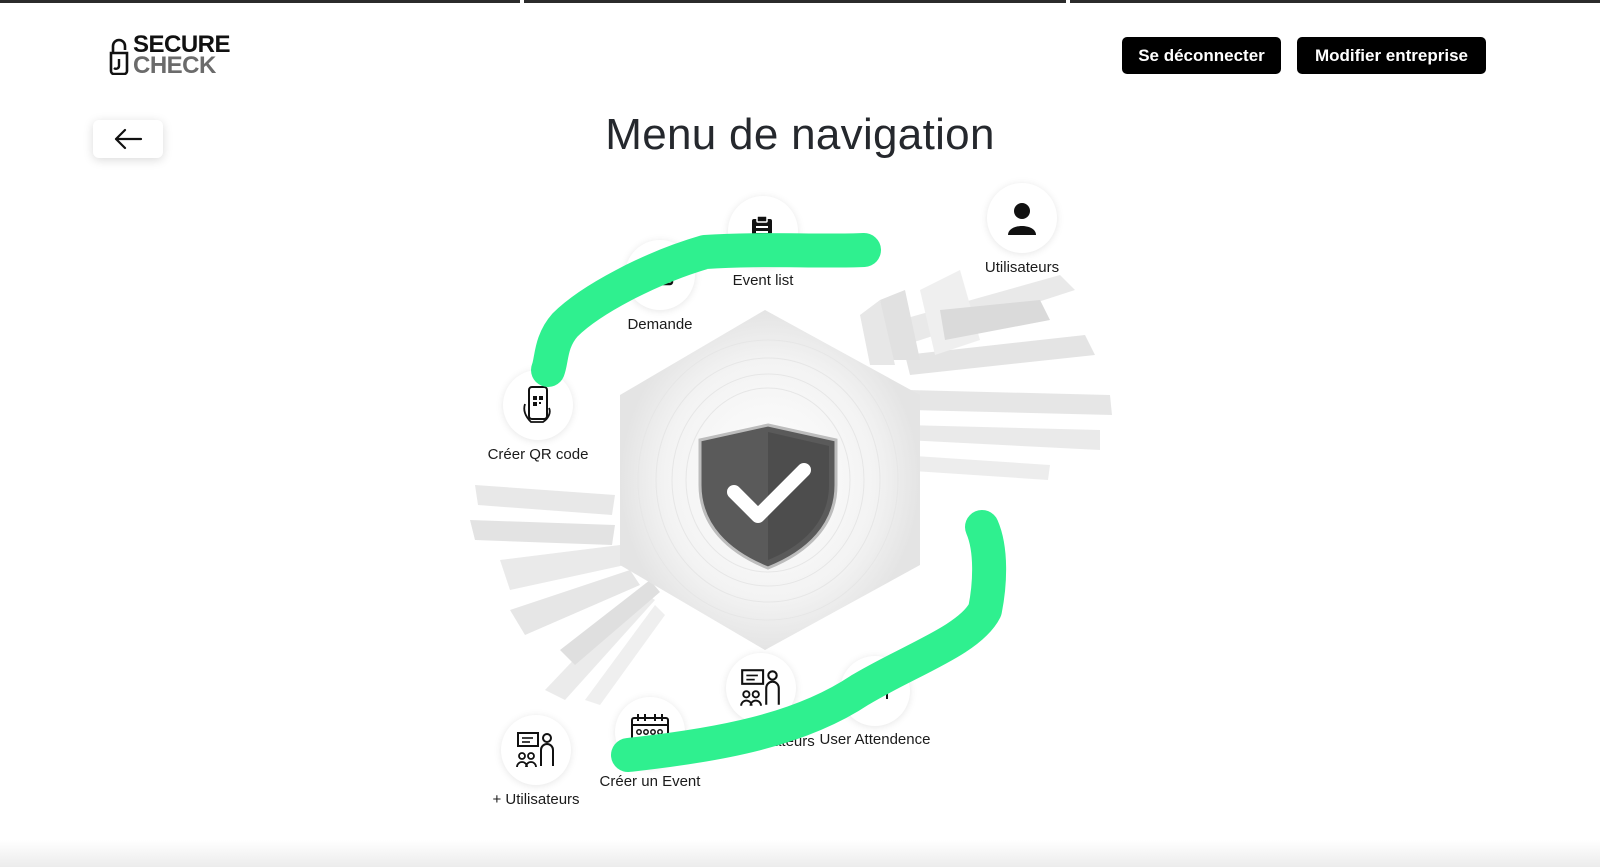 This screenshot has height=867, width=1600. I want to click on user-icon, so click(1022, 219).